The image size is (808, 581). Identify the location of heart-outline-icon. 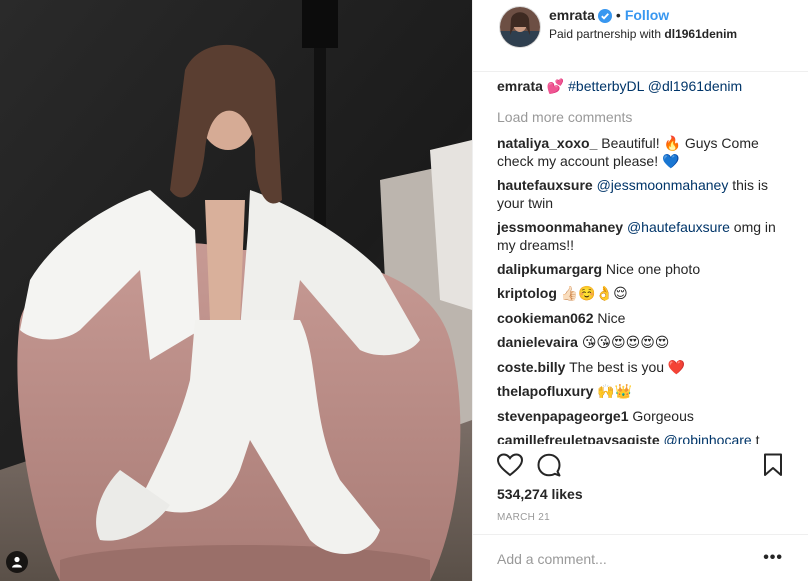
(510, 465).